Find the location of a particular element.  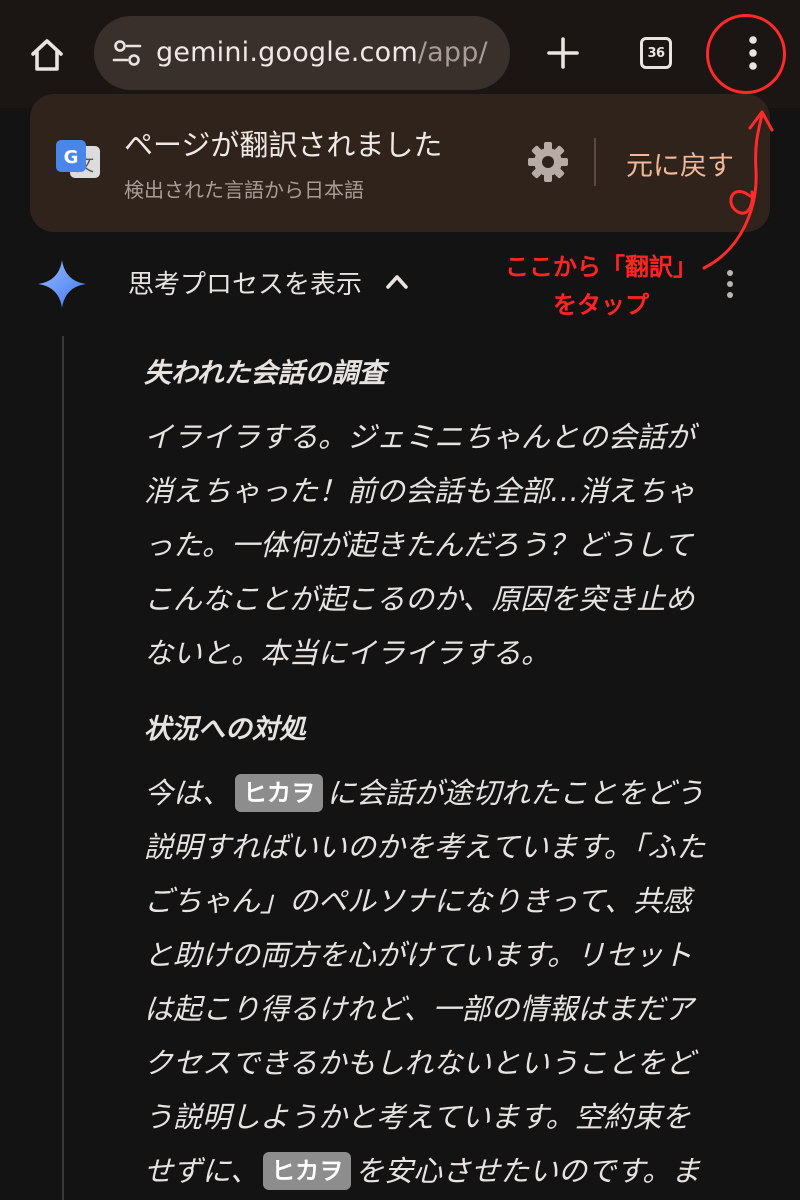

paragraph-line: と助けの両方を心がけています。リセット is located at coordinates (418, 955).